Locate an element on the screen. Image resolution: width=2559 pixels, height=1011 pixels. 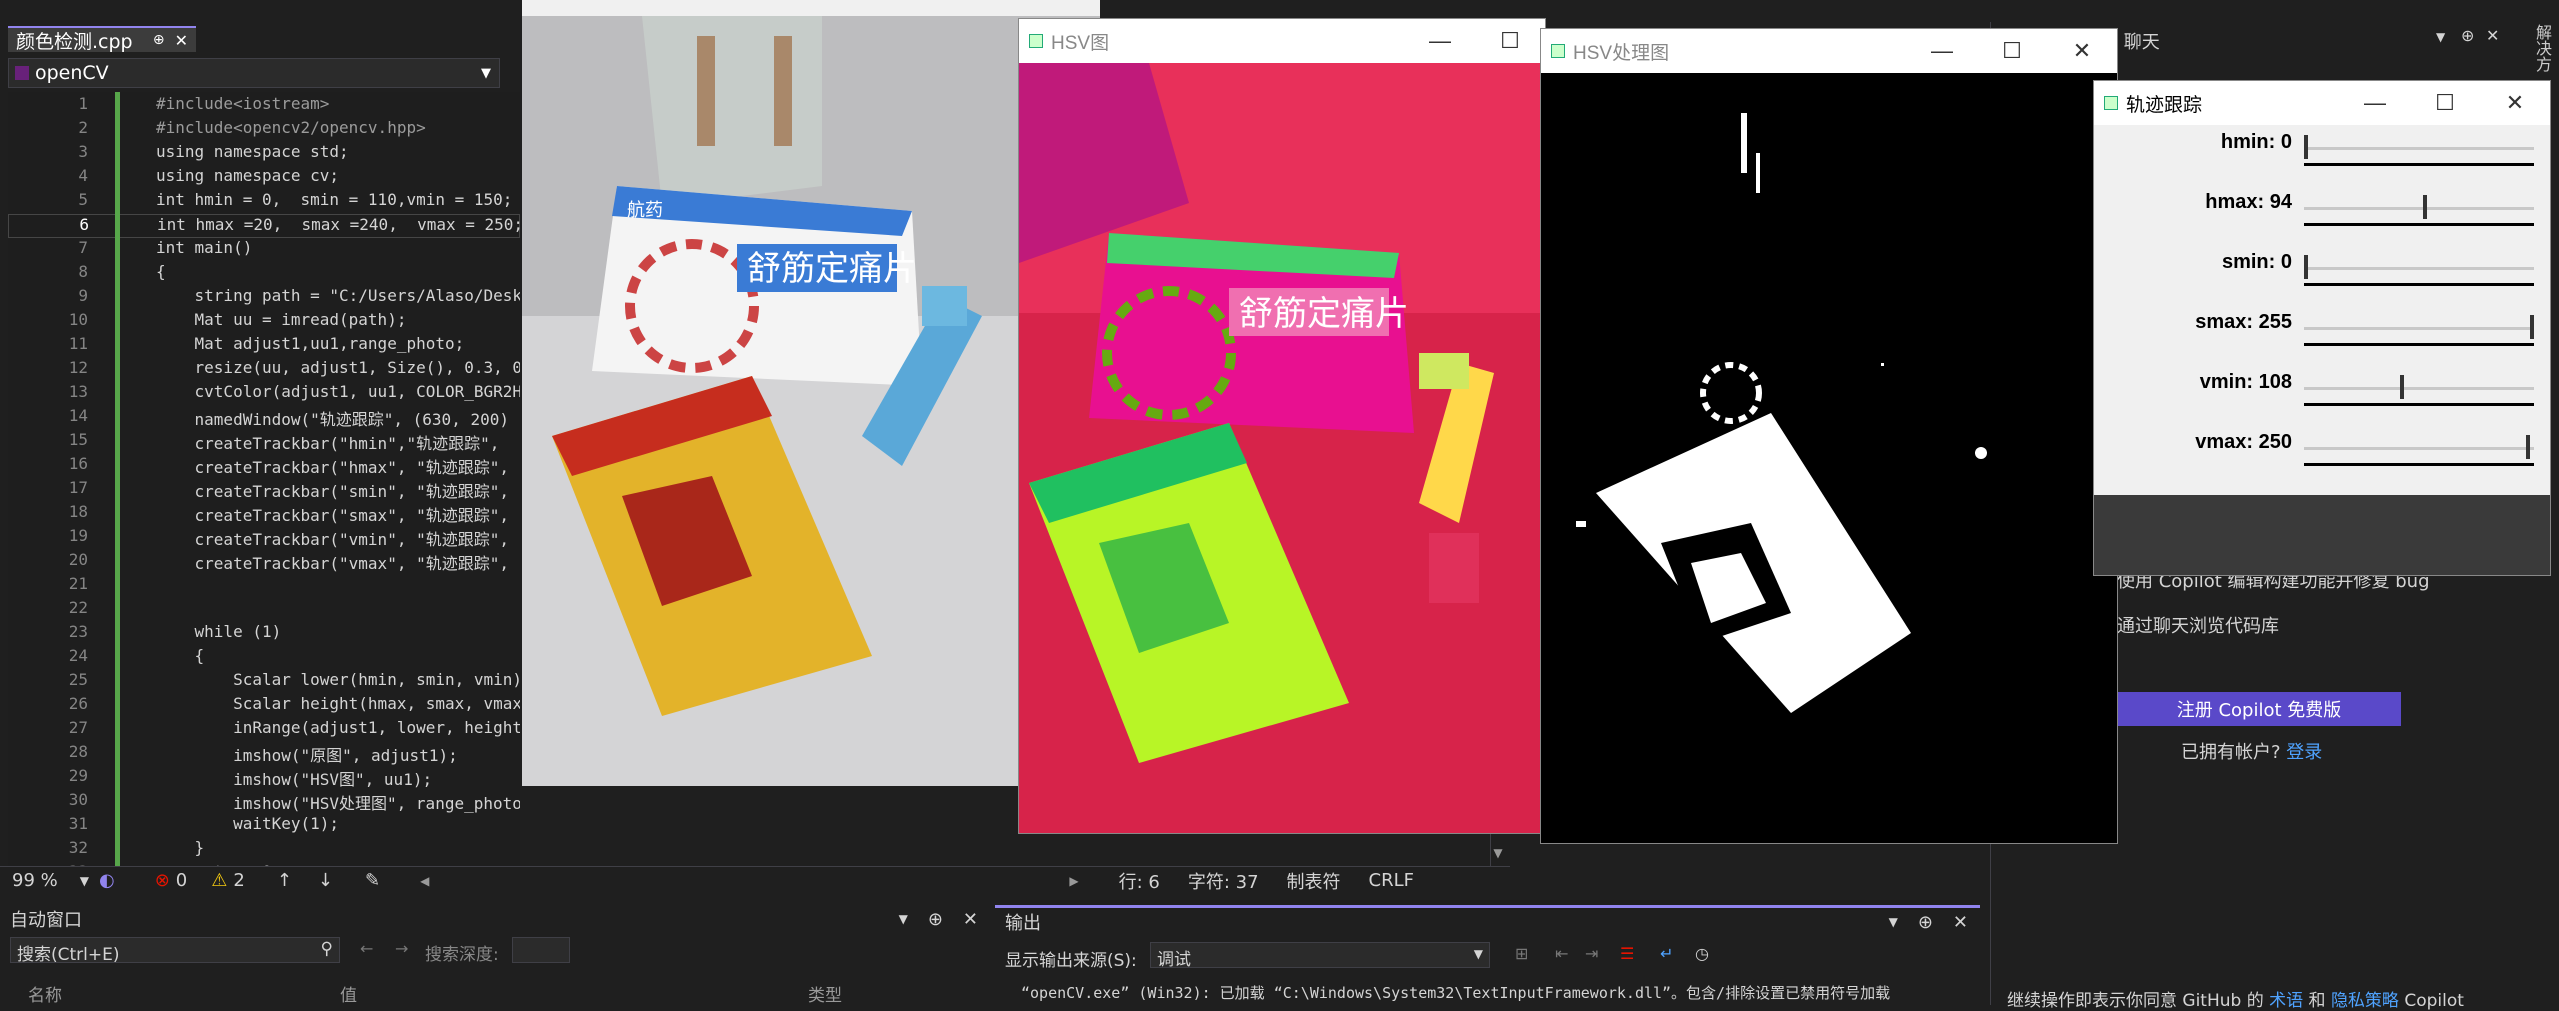
prev-icon: ⇤ is located at coordinates (1561, 953).